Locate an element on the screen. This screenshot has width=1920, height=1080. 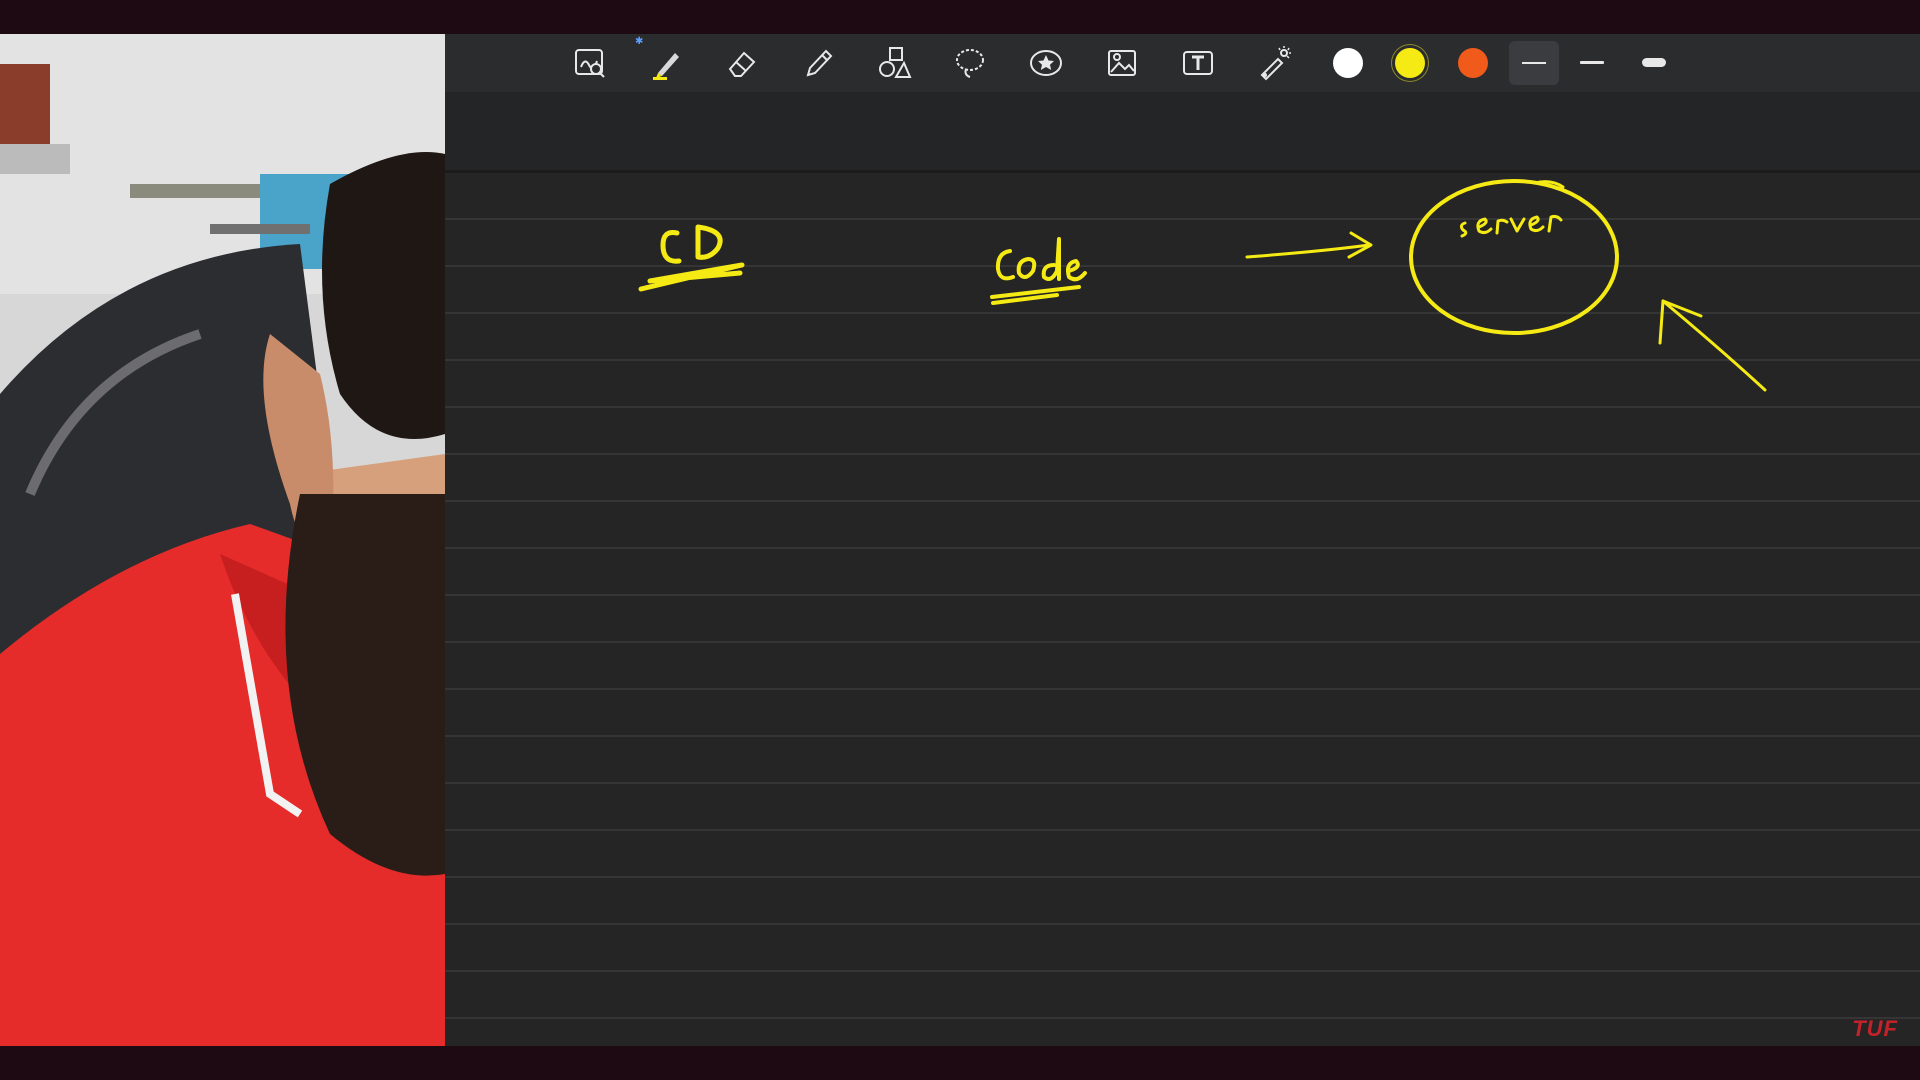
pencil-tool is located at coordinates (818, 63).